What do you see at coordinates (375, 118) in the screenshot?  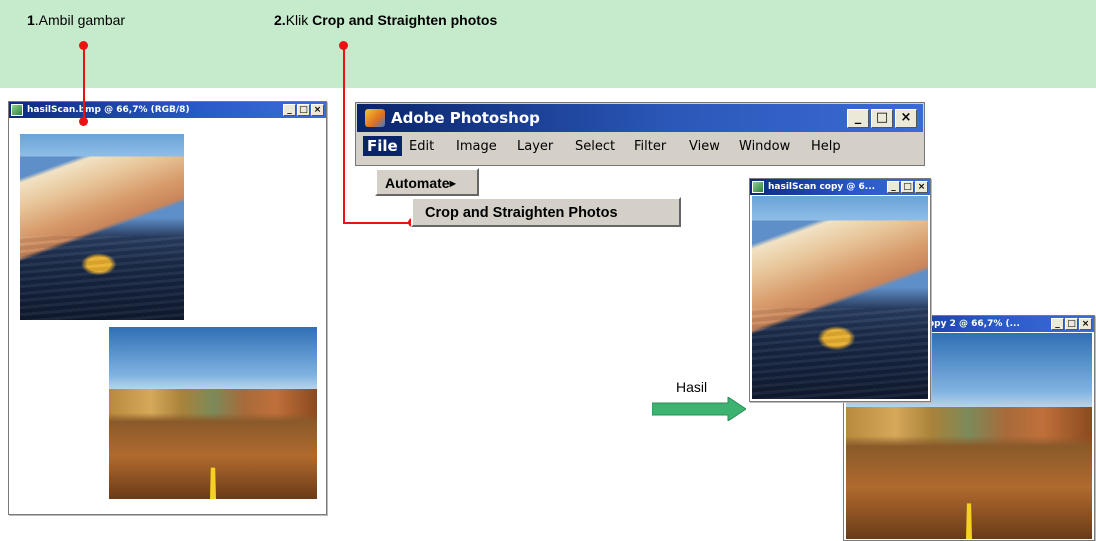 I see `photoshop-logo-icon` at bounding box center [375, 118].